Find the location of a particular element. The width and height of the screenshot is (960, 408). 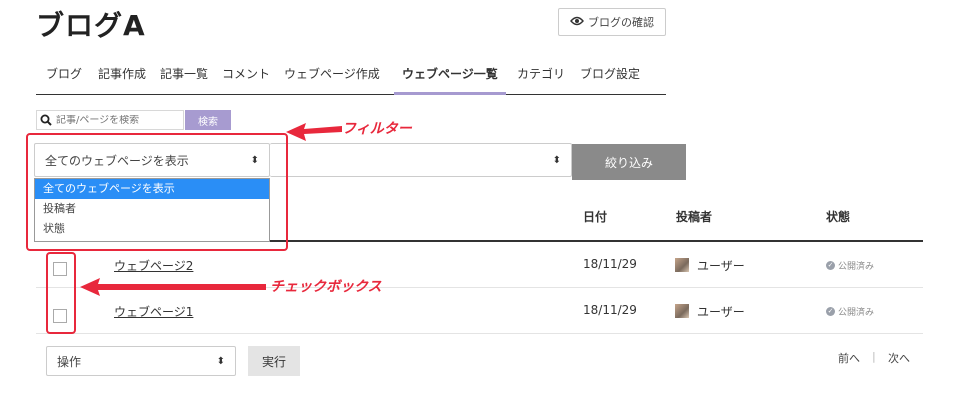

eye-icon is located at coordinates (577, 22).